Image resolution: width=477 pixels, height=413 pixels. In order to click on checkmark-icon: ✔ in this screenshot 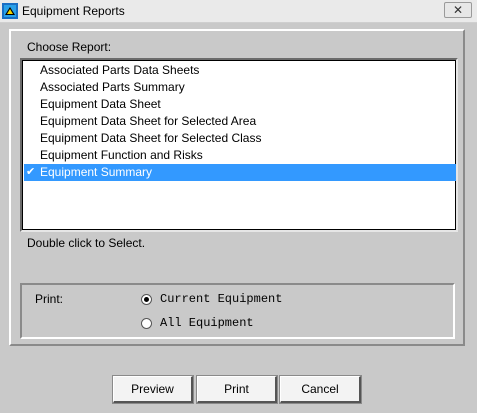, I will do `click(31, 172)`.